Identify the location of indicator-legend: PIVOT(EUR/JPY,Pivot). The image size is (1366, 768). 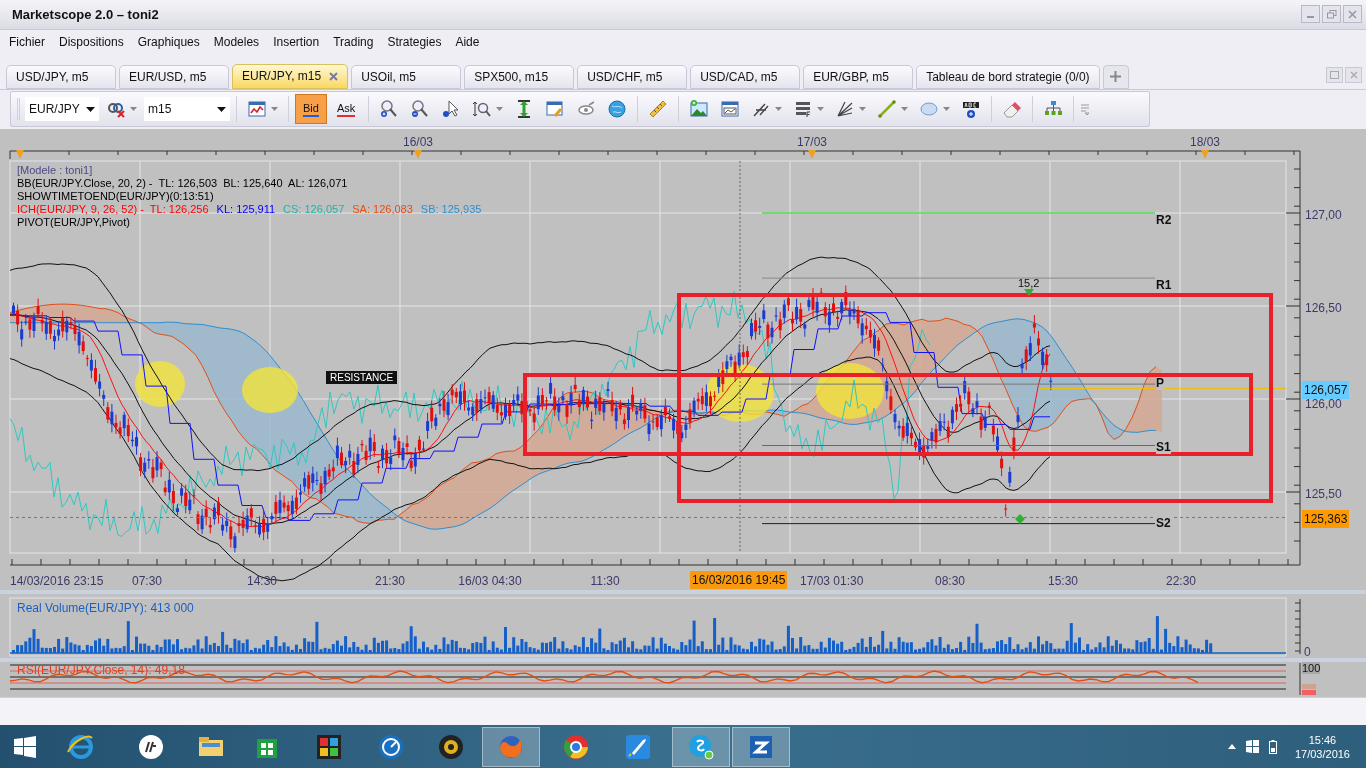
(73, 222).